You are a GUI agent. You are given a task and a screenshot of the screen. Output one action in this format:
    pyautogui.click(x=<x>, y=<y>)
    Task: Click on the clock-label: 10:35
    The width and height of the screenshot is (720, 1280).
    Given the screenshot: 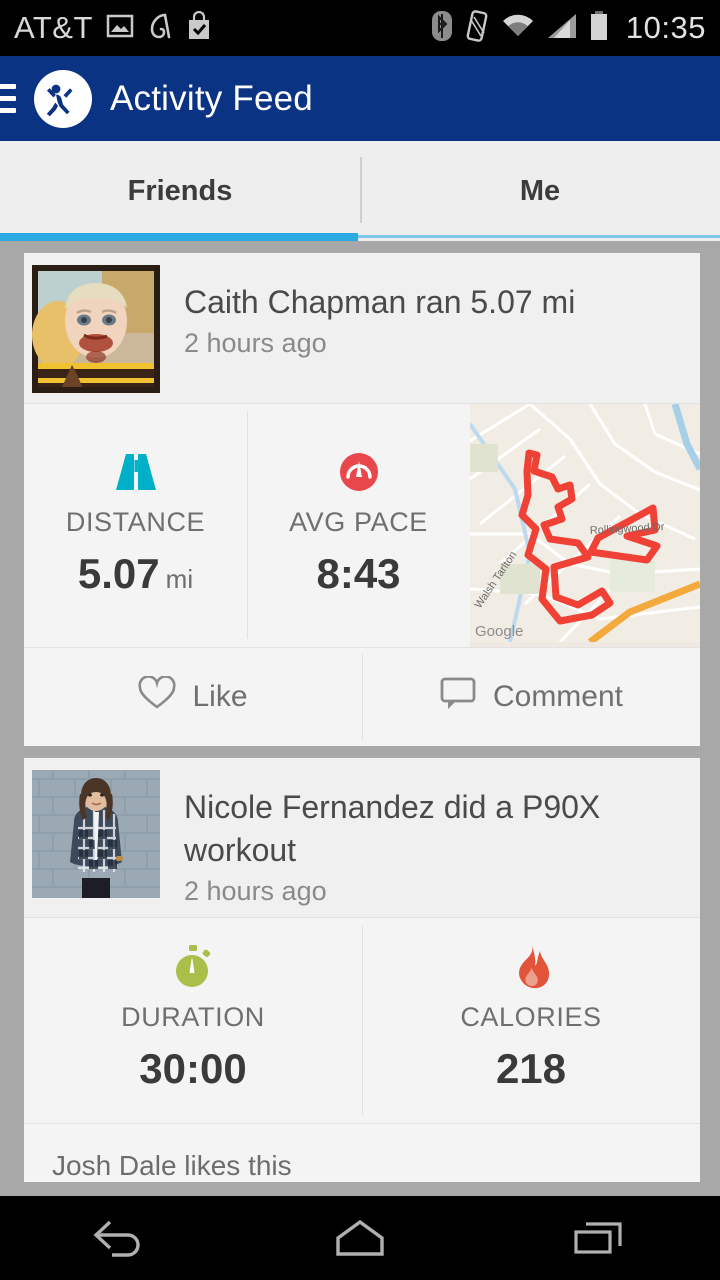 What is the action you would take?
    pyautogui.click(x=665, y=27)
    